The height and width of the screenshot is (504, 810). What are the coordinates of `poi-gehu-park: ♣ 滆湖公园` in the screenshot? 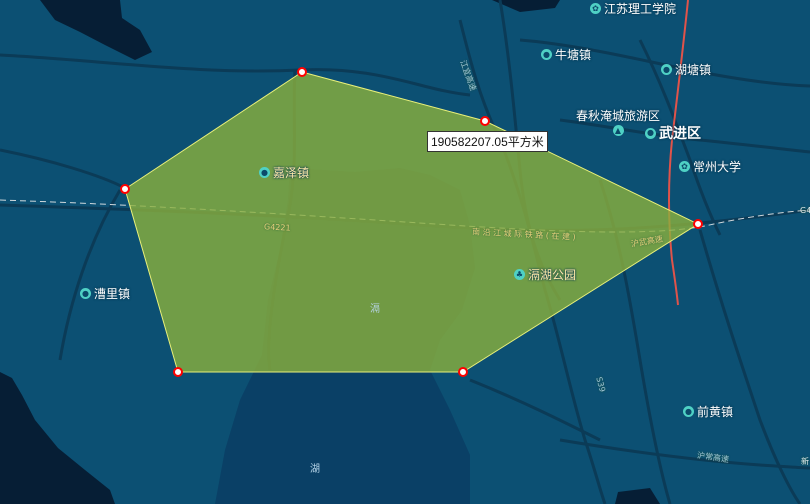 It's located at (545, 274).